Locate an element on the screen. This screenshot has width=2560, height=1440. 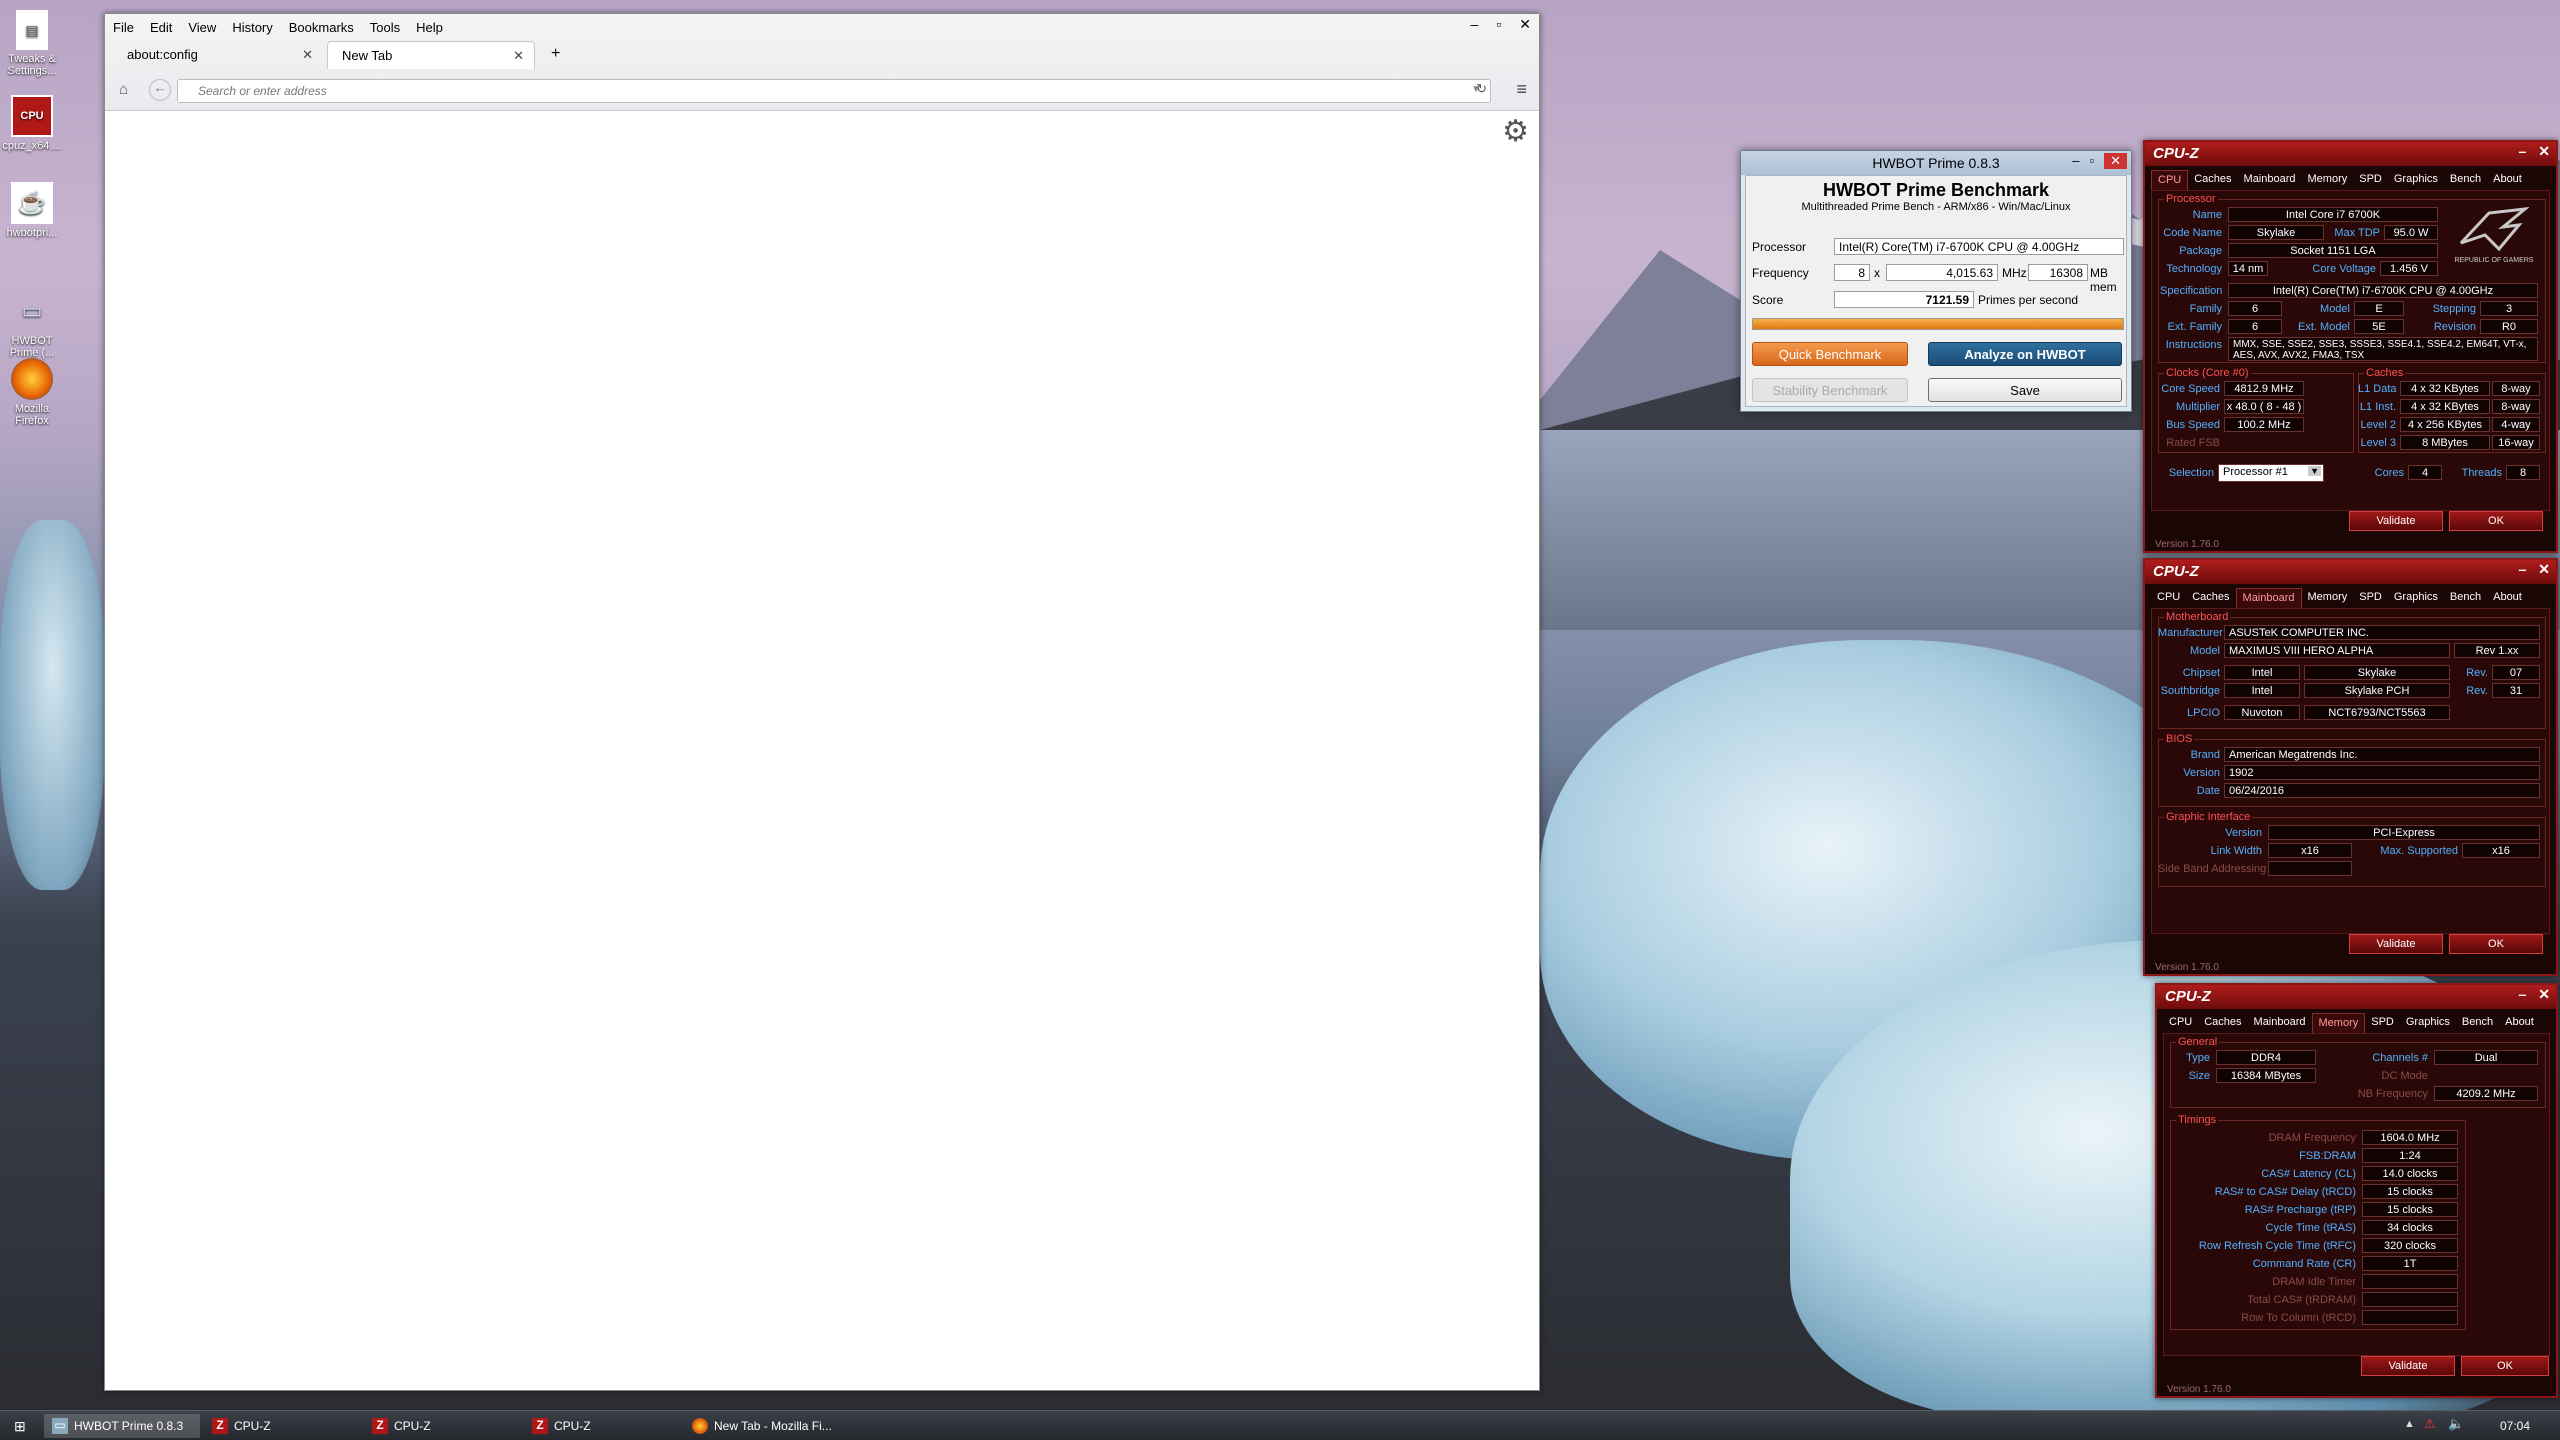
speaker-icon: 🔈 is located at coordinates (2456, 1424).